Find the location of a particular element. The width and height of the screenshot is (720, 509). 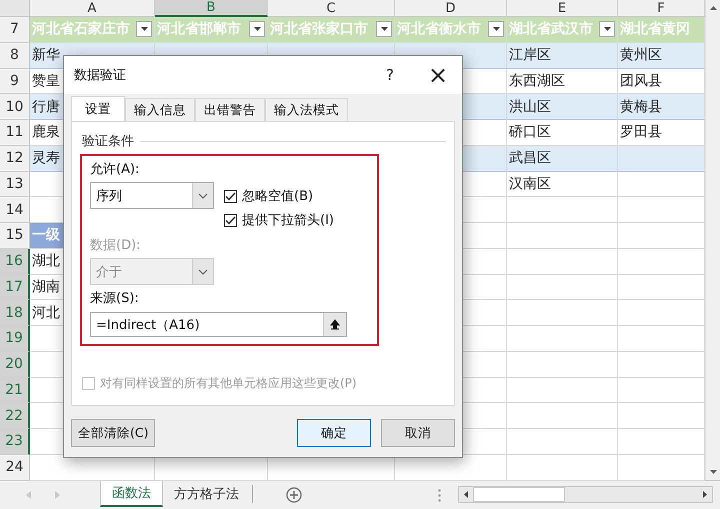

arrow-up-icon is located at coordinates (335, 324).